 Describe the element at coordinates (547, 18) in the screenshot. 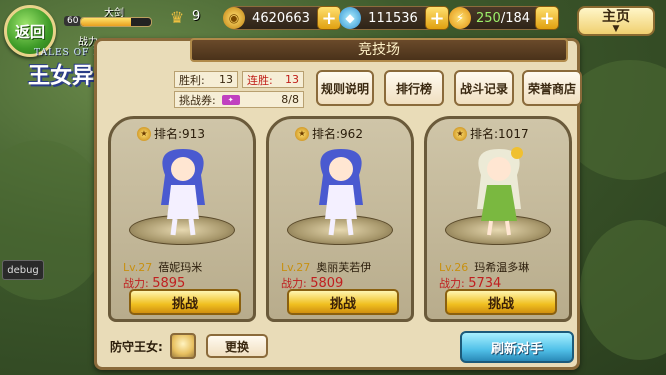

I see `add-stamina-button: +` at that location.